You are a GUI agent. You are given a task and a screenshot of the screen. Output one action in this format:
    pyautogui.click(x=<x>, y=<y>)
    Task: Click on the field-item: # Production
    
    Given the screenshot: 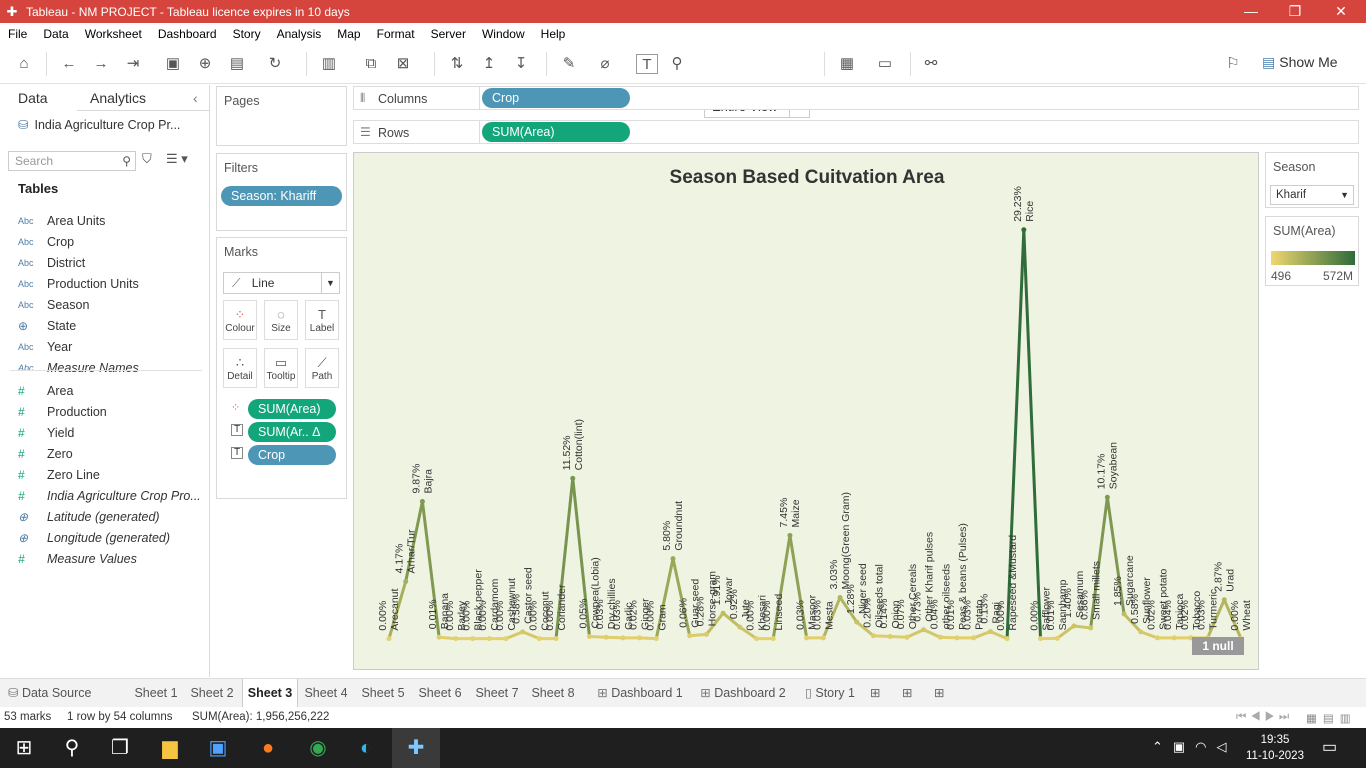 What is the action you would take?
    pyautogui.click(x=62, y=412)
    